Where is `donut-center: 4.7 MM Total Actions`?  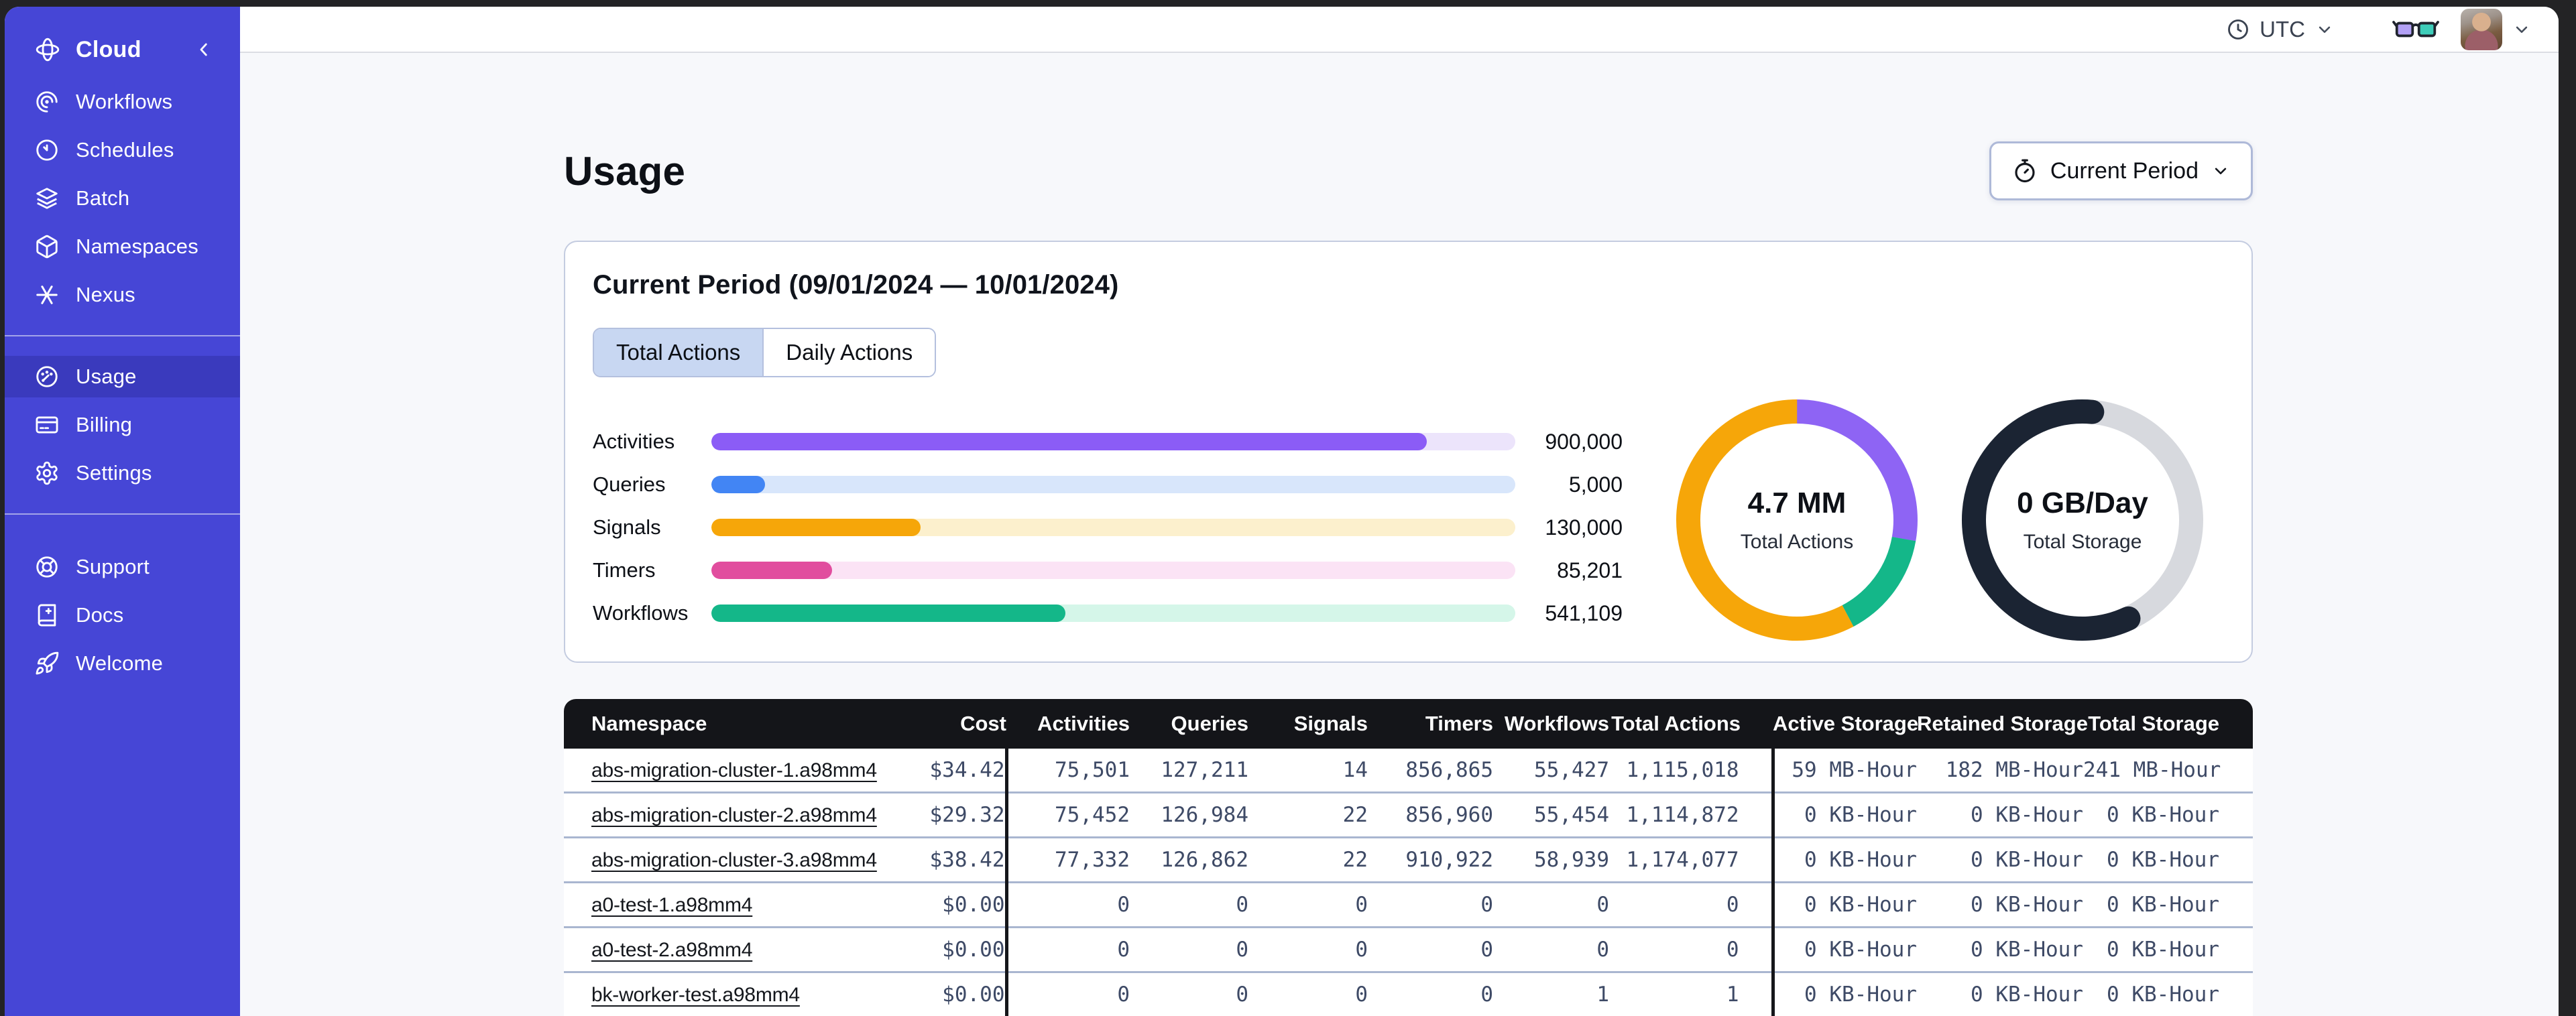
donut-center: 4.7 MM Total Actions is located at coordinates (1797, 520).